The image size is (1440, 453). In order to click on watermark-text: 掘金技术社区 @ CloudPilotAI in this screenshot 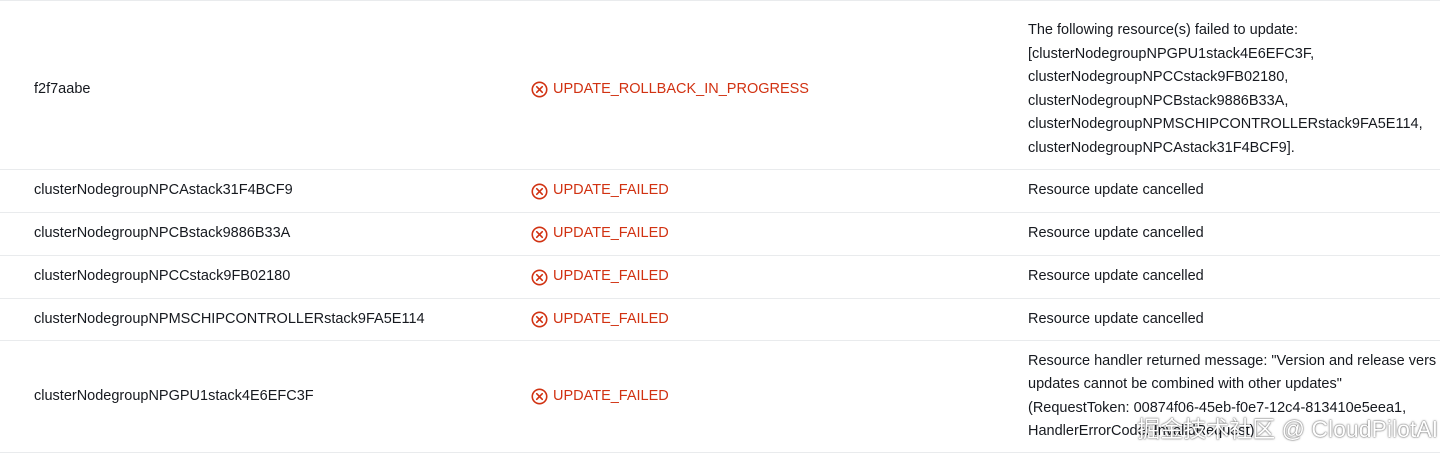, I will do `click(1287, 429)`.